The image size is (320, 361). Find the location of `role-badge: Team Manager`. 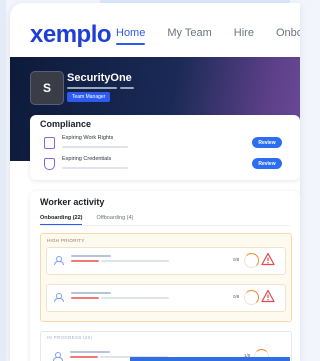

role-badge: Team Manager is located at coordinates (89, 97).